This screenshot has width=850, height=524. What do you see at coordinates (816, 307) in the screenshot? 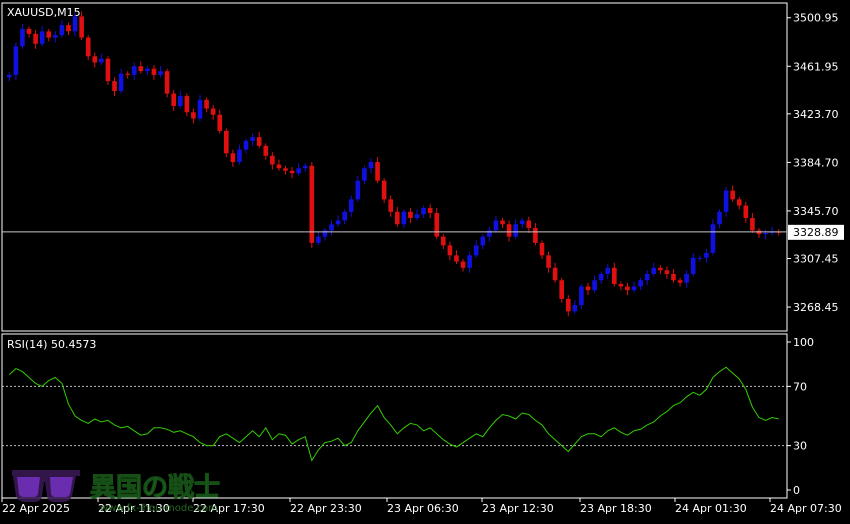
I see `price-tick-label: 3268.45` at bounding box center [816, 307].